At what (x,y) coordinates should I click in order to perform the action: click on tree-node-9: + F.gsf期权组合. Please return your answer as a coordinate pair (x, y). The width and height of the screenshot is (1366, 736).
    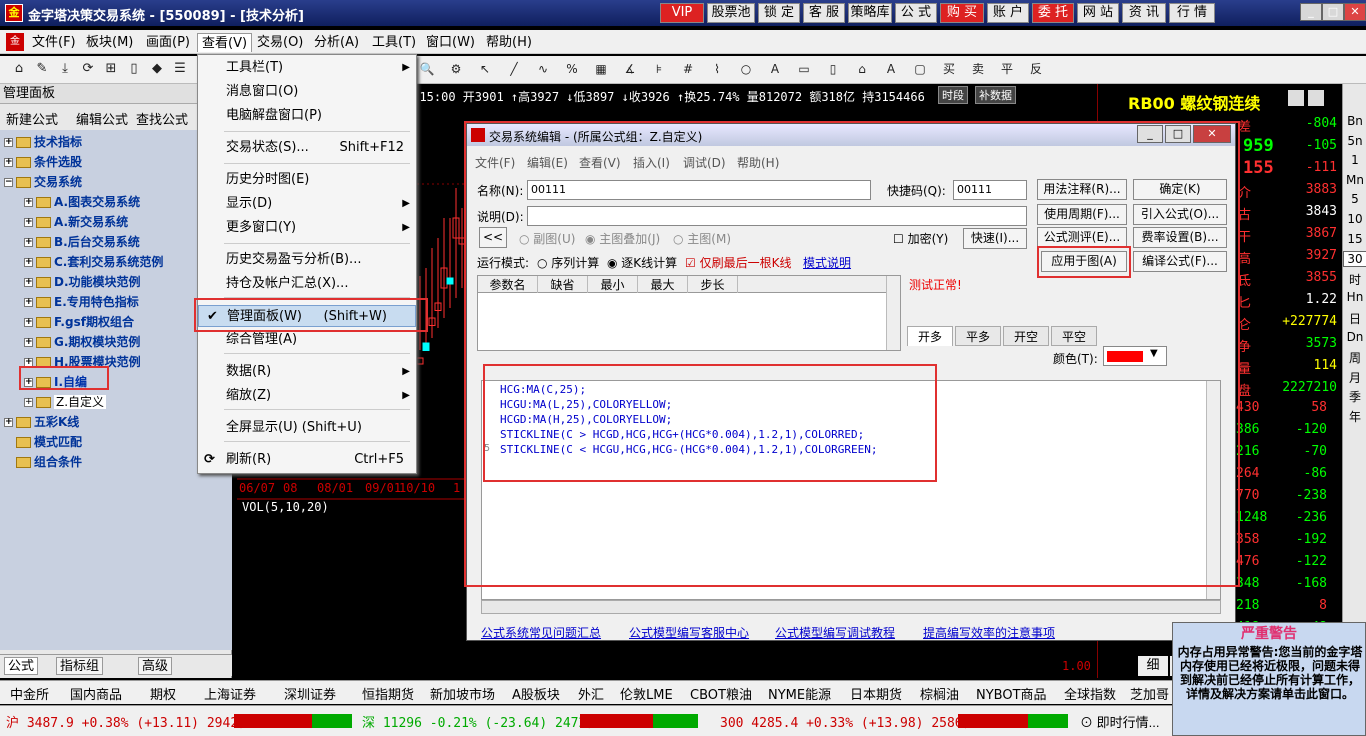
    Looking at the image, I should click on (79, 322).